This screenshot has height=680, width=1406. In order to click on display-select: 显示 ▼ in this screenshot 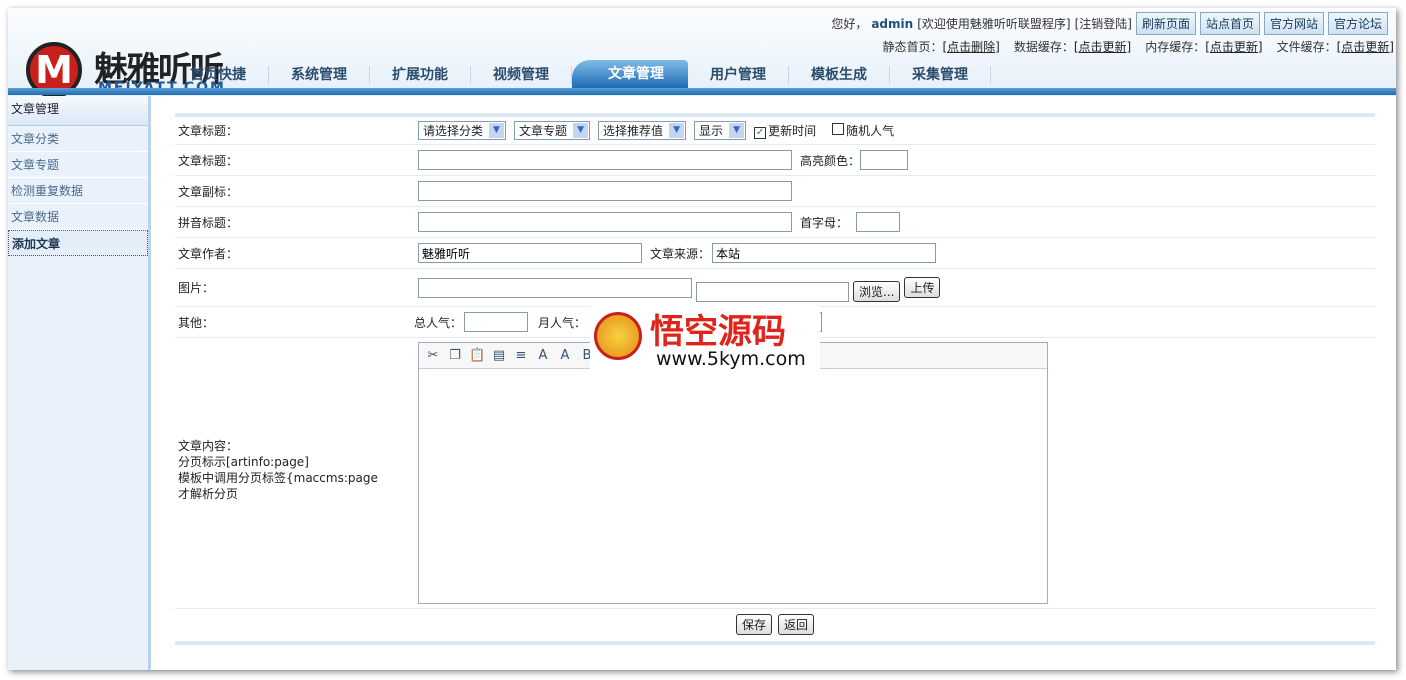, I will do `click(720, 130)`.